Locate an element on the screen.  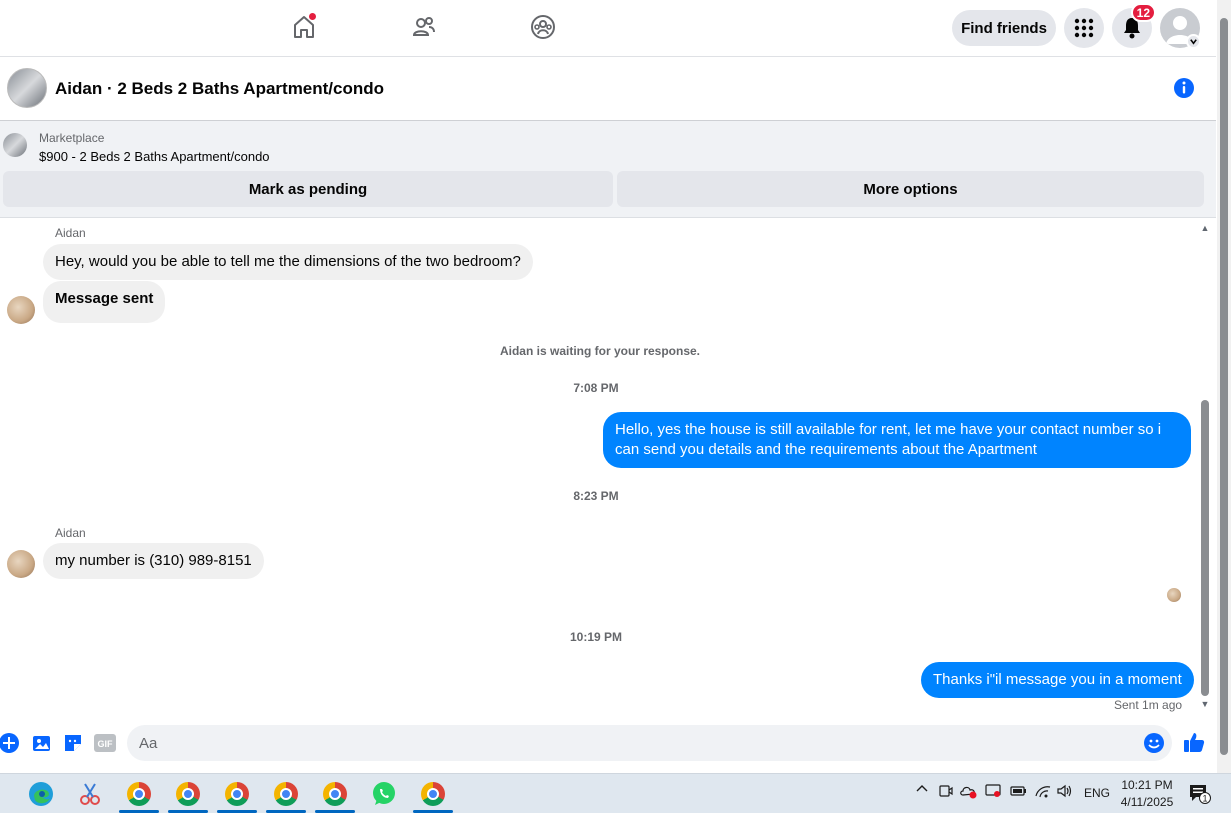
notification-count: 1 is located at coordinates (1204, 799).